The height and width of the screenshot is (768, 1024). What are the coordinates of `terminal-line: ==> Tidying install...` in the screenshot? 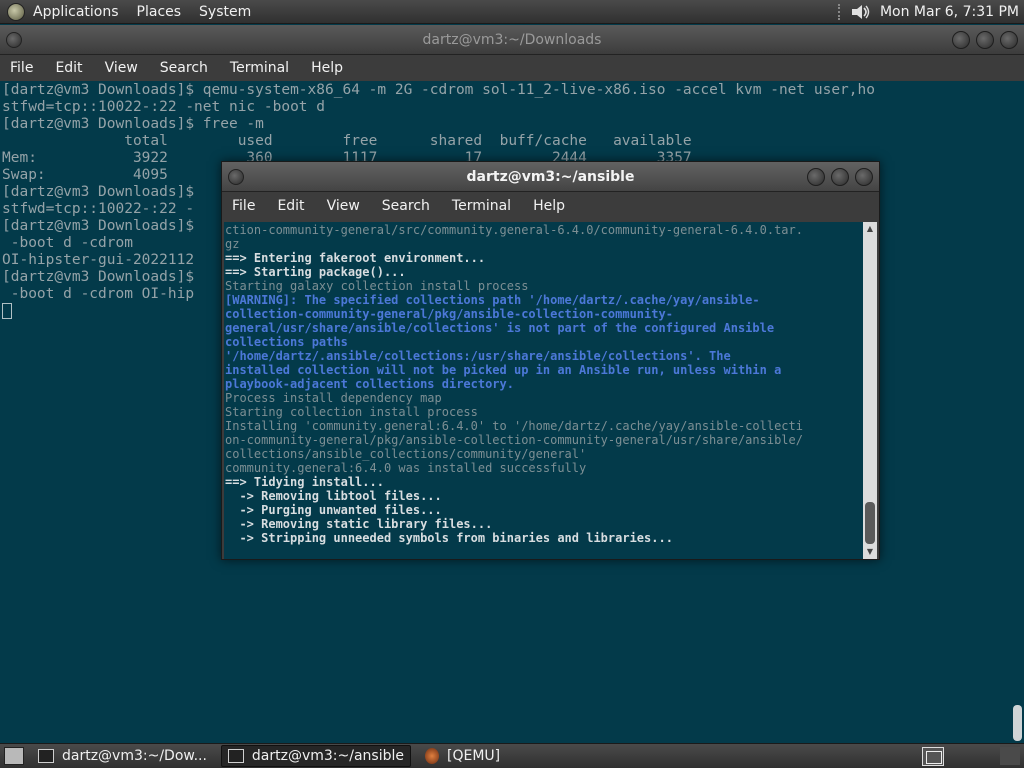 It's located at (304, 482).